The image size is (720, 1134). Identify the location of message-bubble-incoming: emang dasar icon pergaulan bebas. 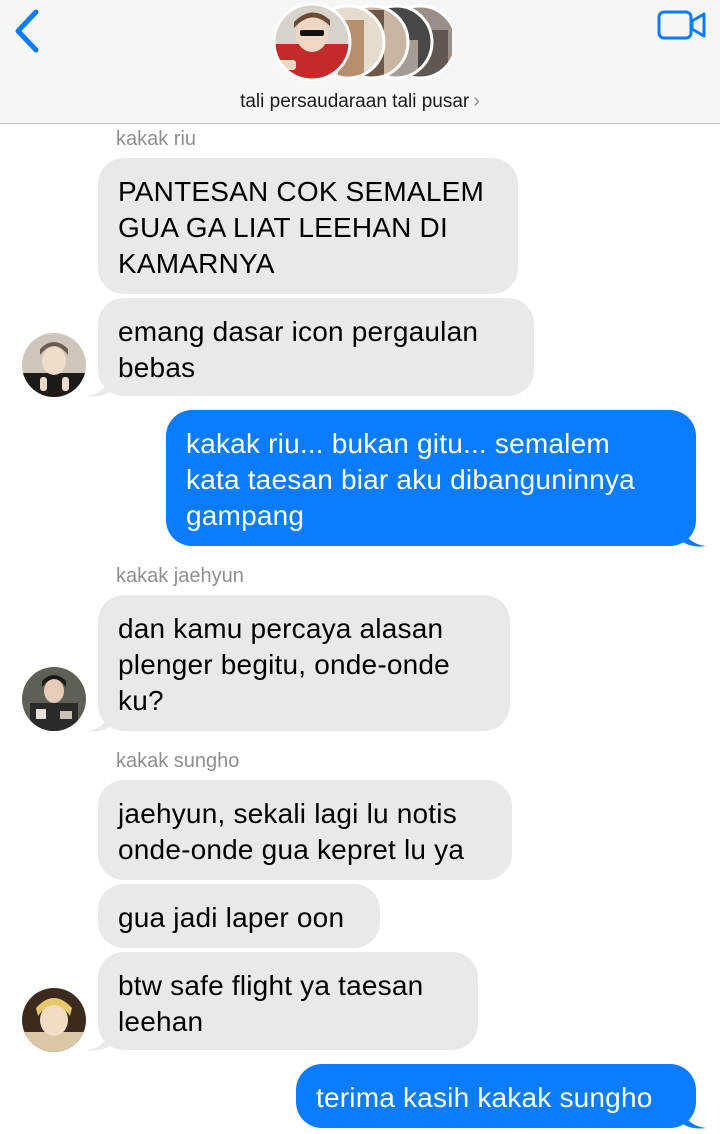
(316, 347).